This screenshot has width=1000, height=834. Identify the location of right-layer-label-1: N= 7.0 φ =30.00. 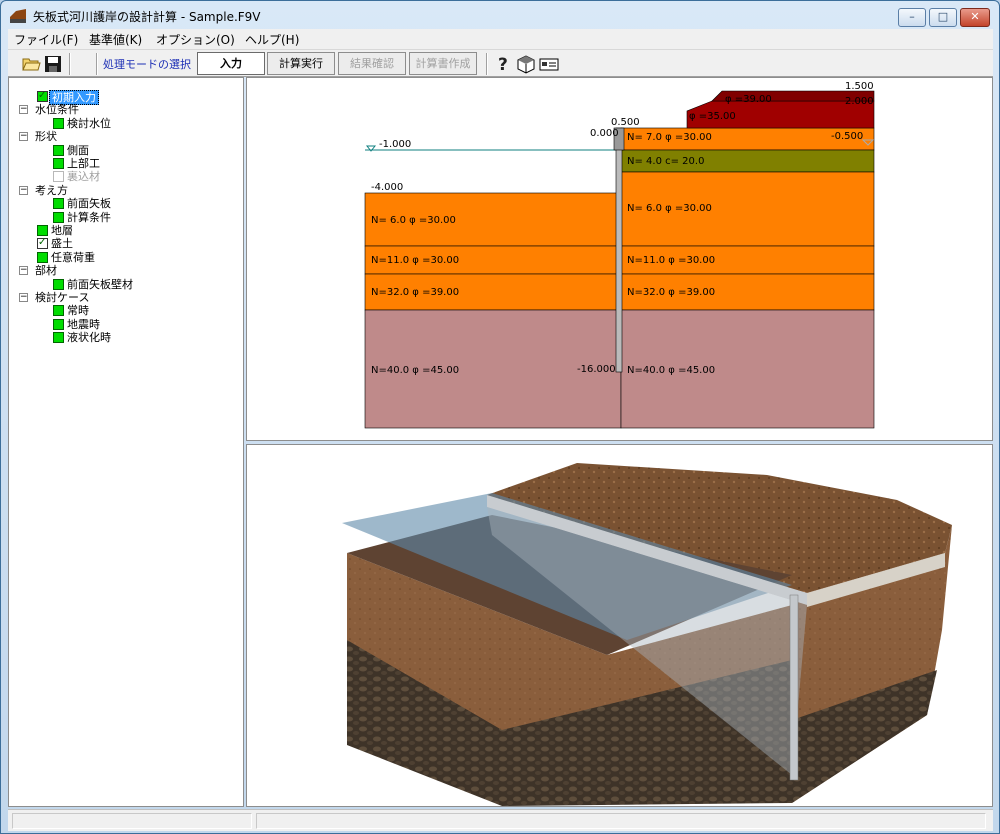
(669, 137).